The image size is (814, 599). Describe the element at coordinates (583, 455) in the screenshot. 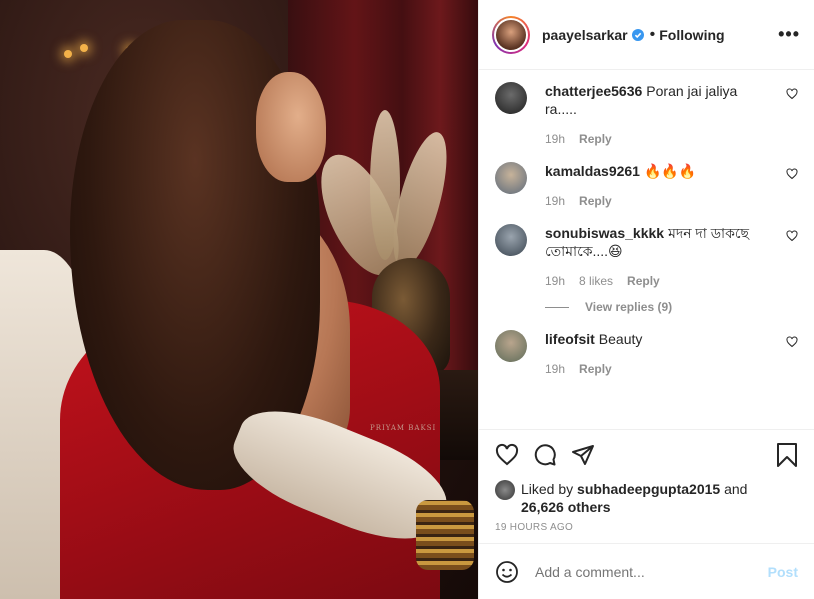

I see `share-paper-plane-icon` at that location.